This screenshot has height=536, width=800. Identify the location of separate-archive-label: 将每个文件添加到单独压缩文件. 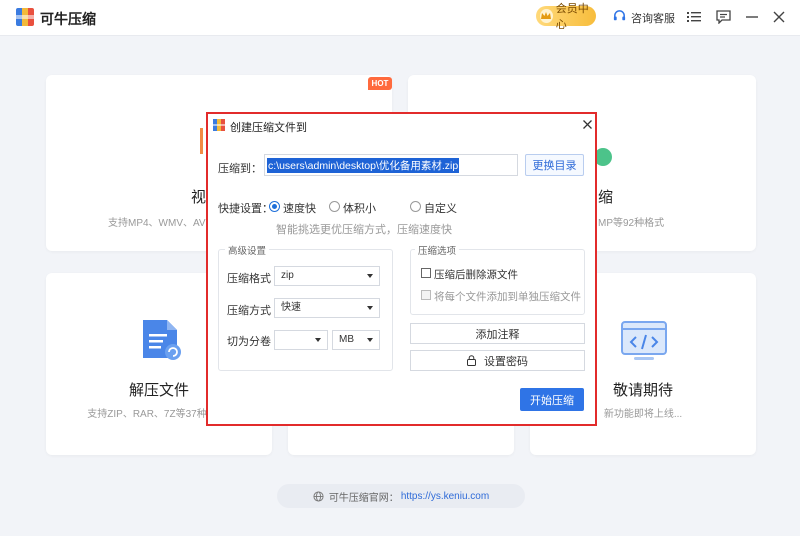
(507, 296).